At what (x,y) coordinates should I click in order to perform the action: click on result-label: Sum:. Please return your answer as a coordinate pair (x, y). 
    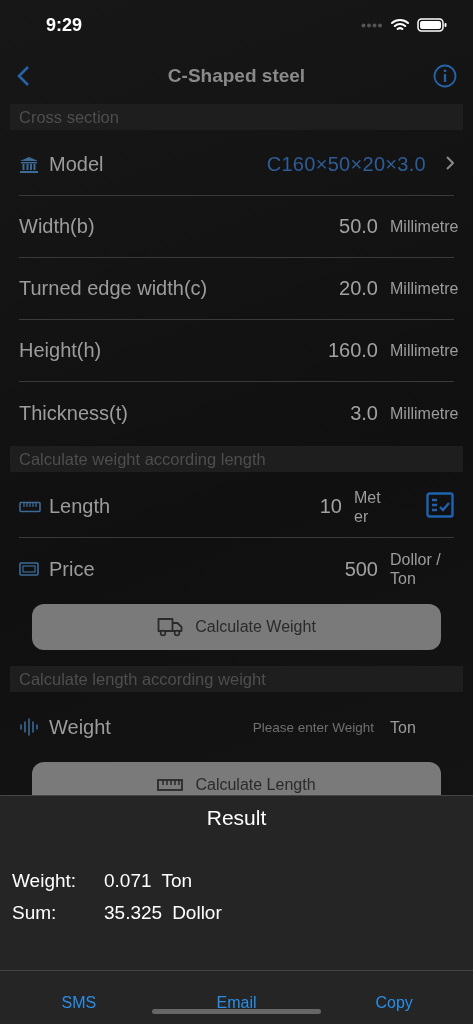
    Looking at the image, I should click on (35, 913).